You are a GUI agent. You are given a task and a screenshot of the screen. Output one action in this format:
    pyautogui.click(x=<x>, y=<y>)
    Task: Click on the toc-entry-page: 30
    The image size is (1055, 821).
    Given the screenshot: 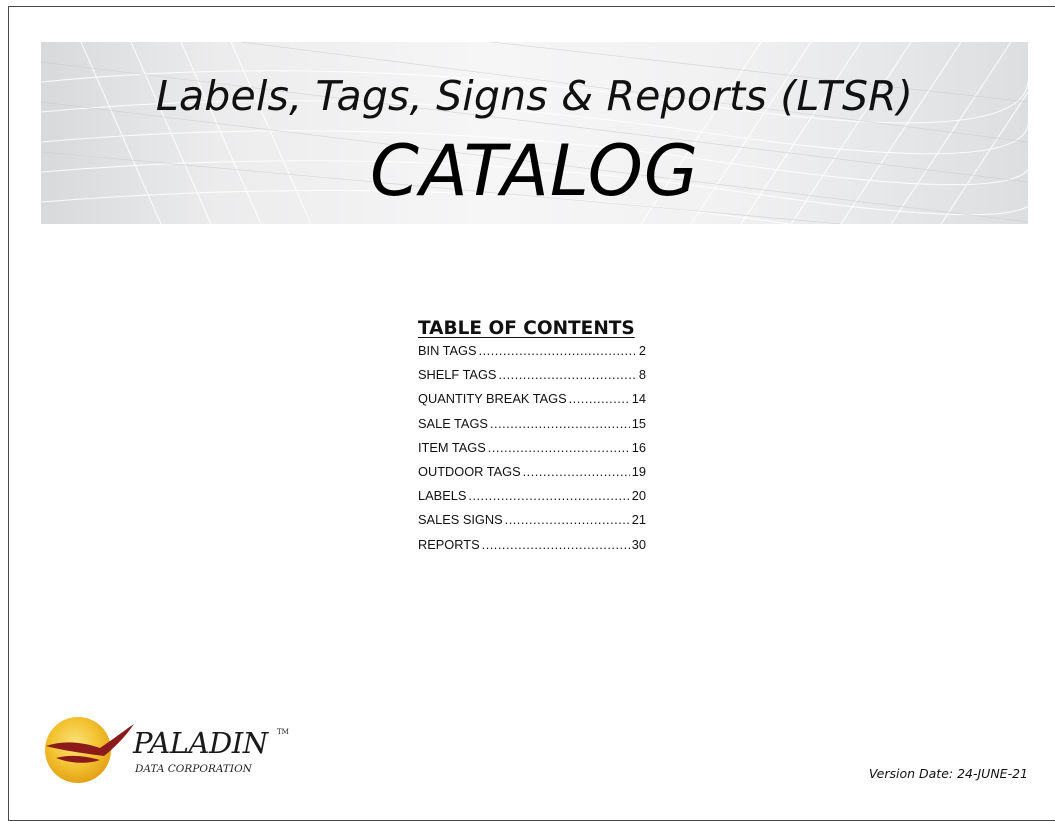 What is the action you would take?
    pyautogui.click(x=638, y=544)
    